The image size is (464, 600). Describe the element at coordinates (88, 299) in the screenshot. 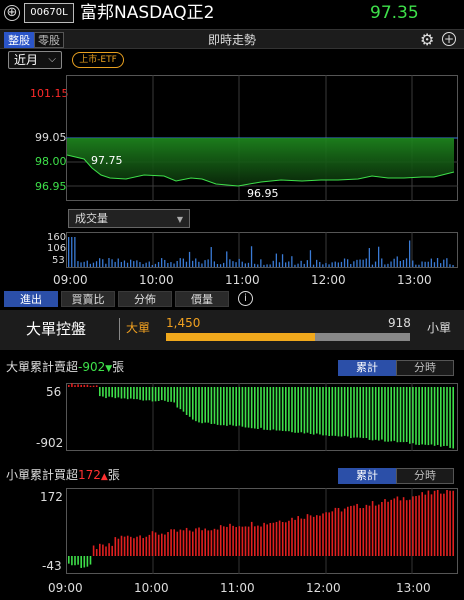

I see `tab-buy-sell-ratio: 買賣比` at that location.